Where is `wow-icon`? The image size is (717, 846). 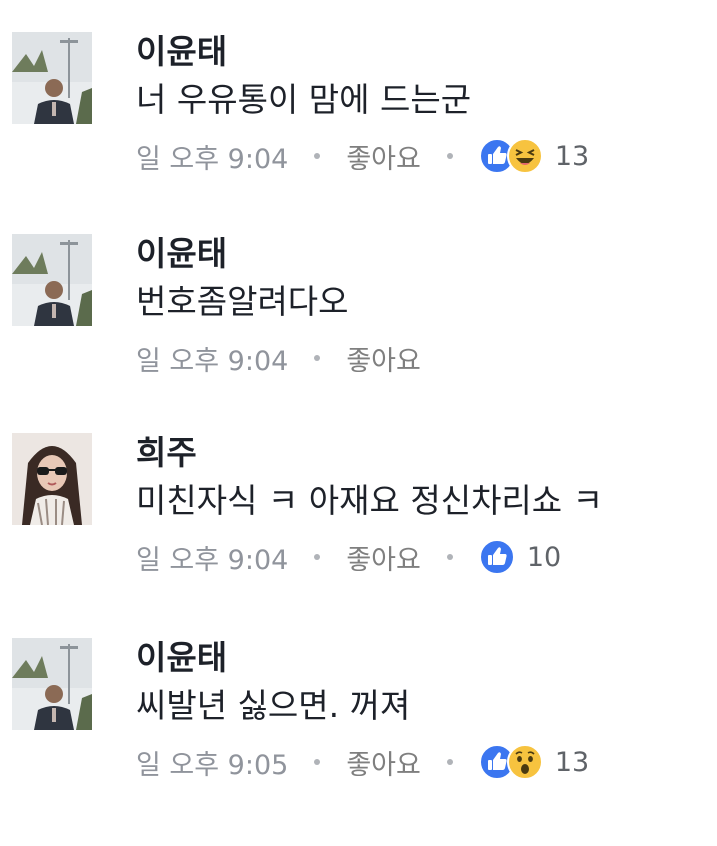
wow-icon is located at coordinates (524, 762).